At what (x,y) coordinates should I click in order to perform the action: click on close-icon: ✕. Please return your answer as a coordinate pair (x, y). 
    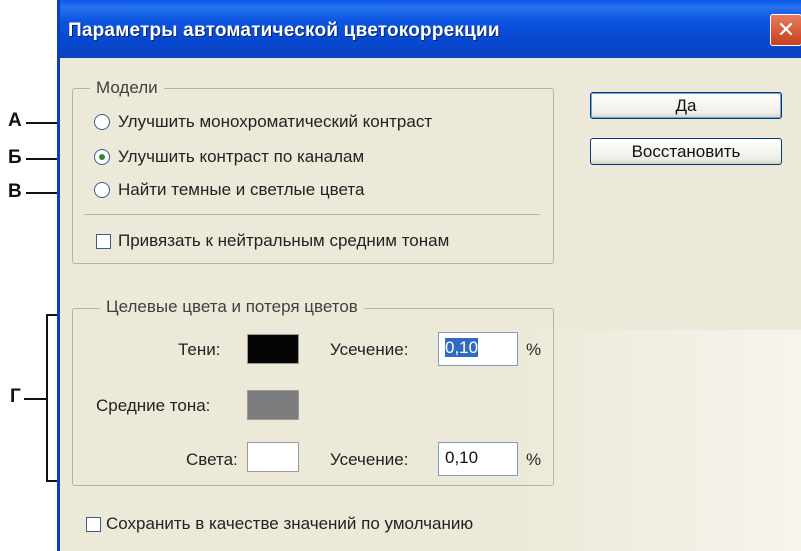
    Looking at the image, I should click on (786, 29).